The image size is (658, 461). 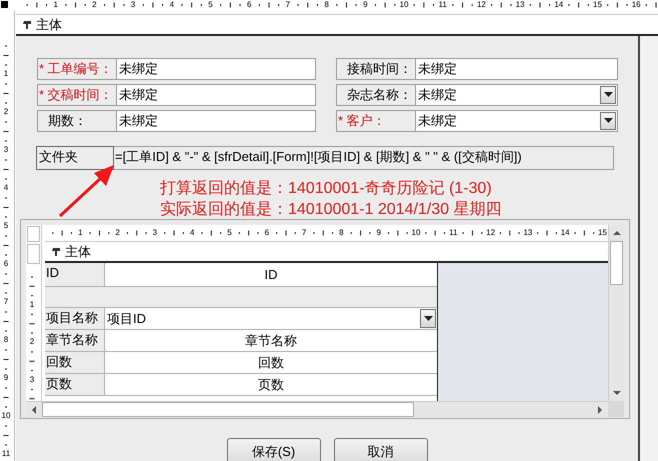 What do you see at coordinates (376, 95) in the screenshot?
I see `field-label: 杂志名称：` at bounding box center [376, 95].